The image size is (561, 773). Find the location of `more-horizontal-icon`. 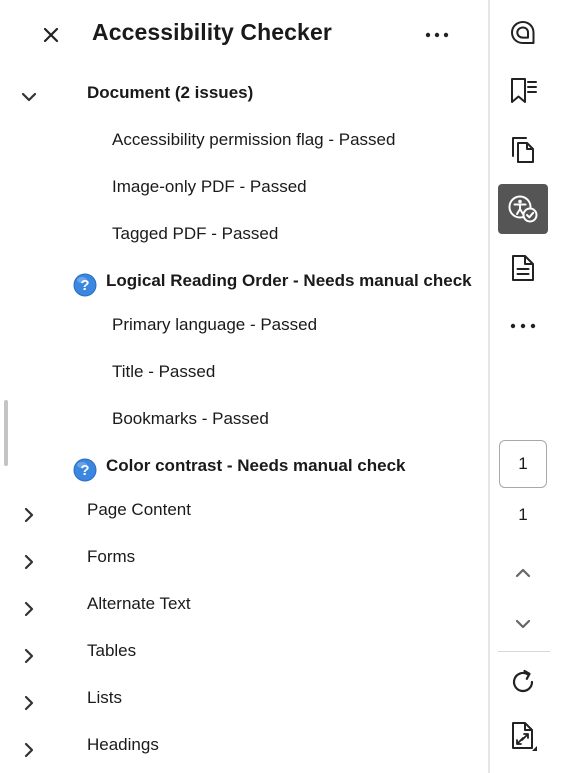

more-horizontal-icon is located at coordinates (437, 35).